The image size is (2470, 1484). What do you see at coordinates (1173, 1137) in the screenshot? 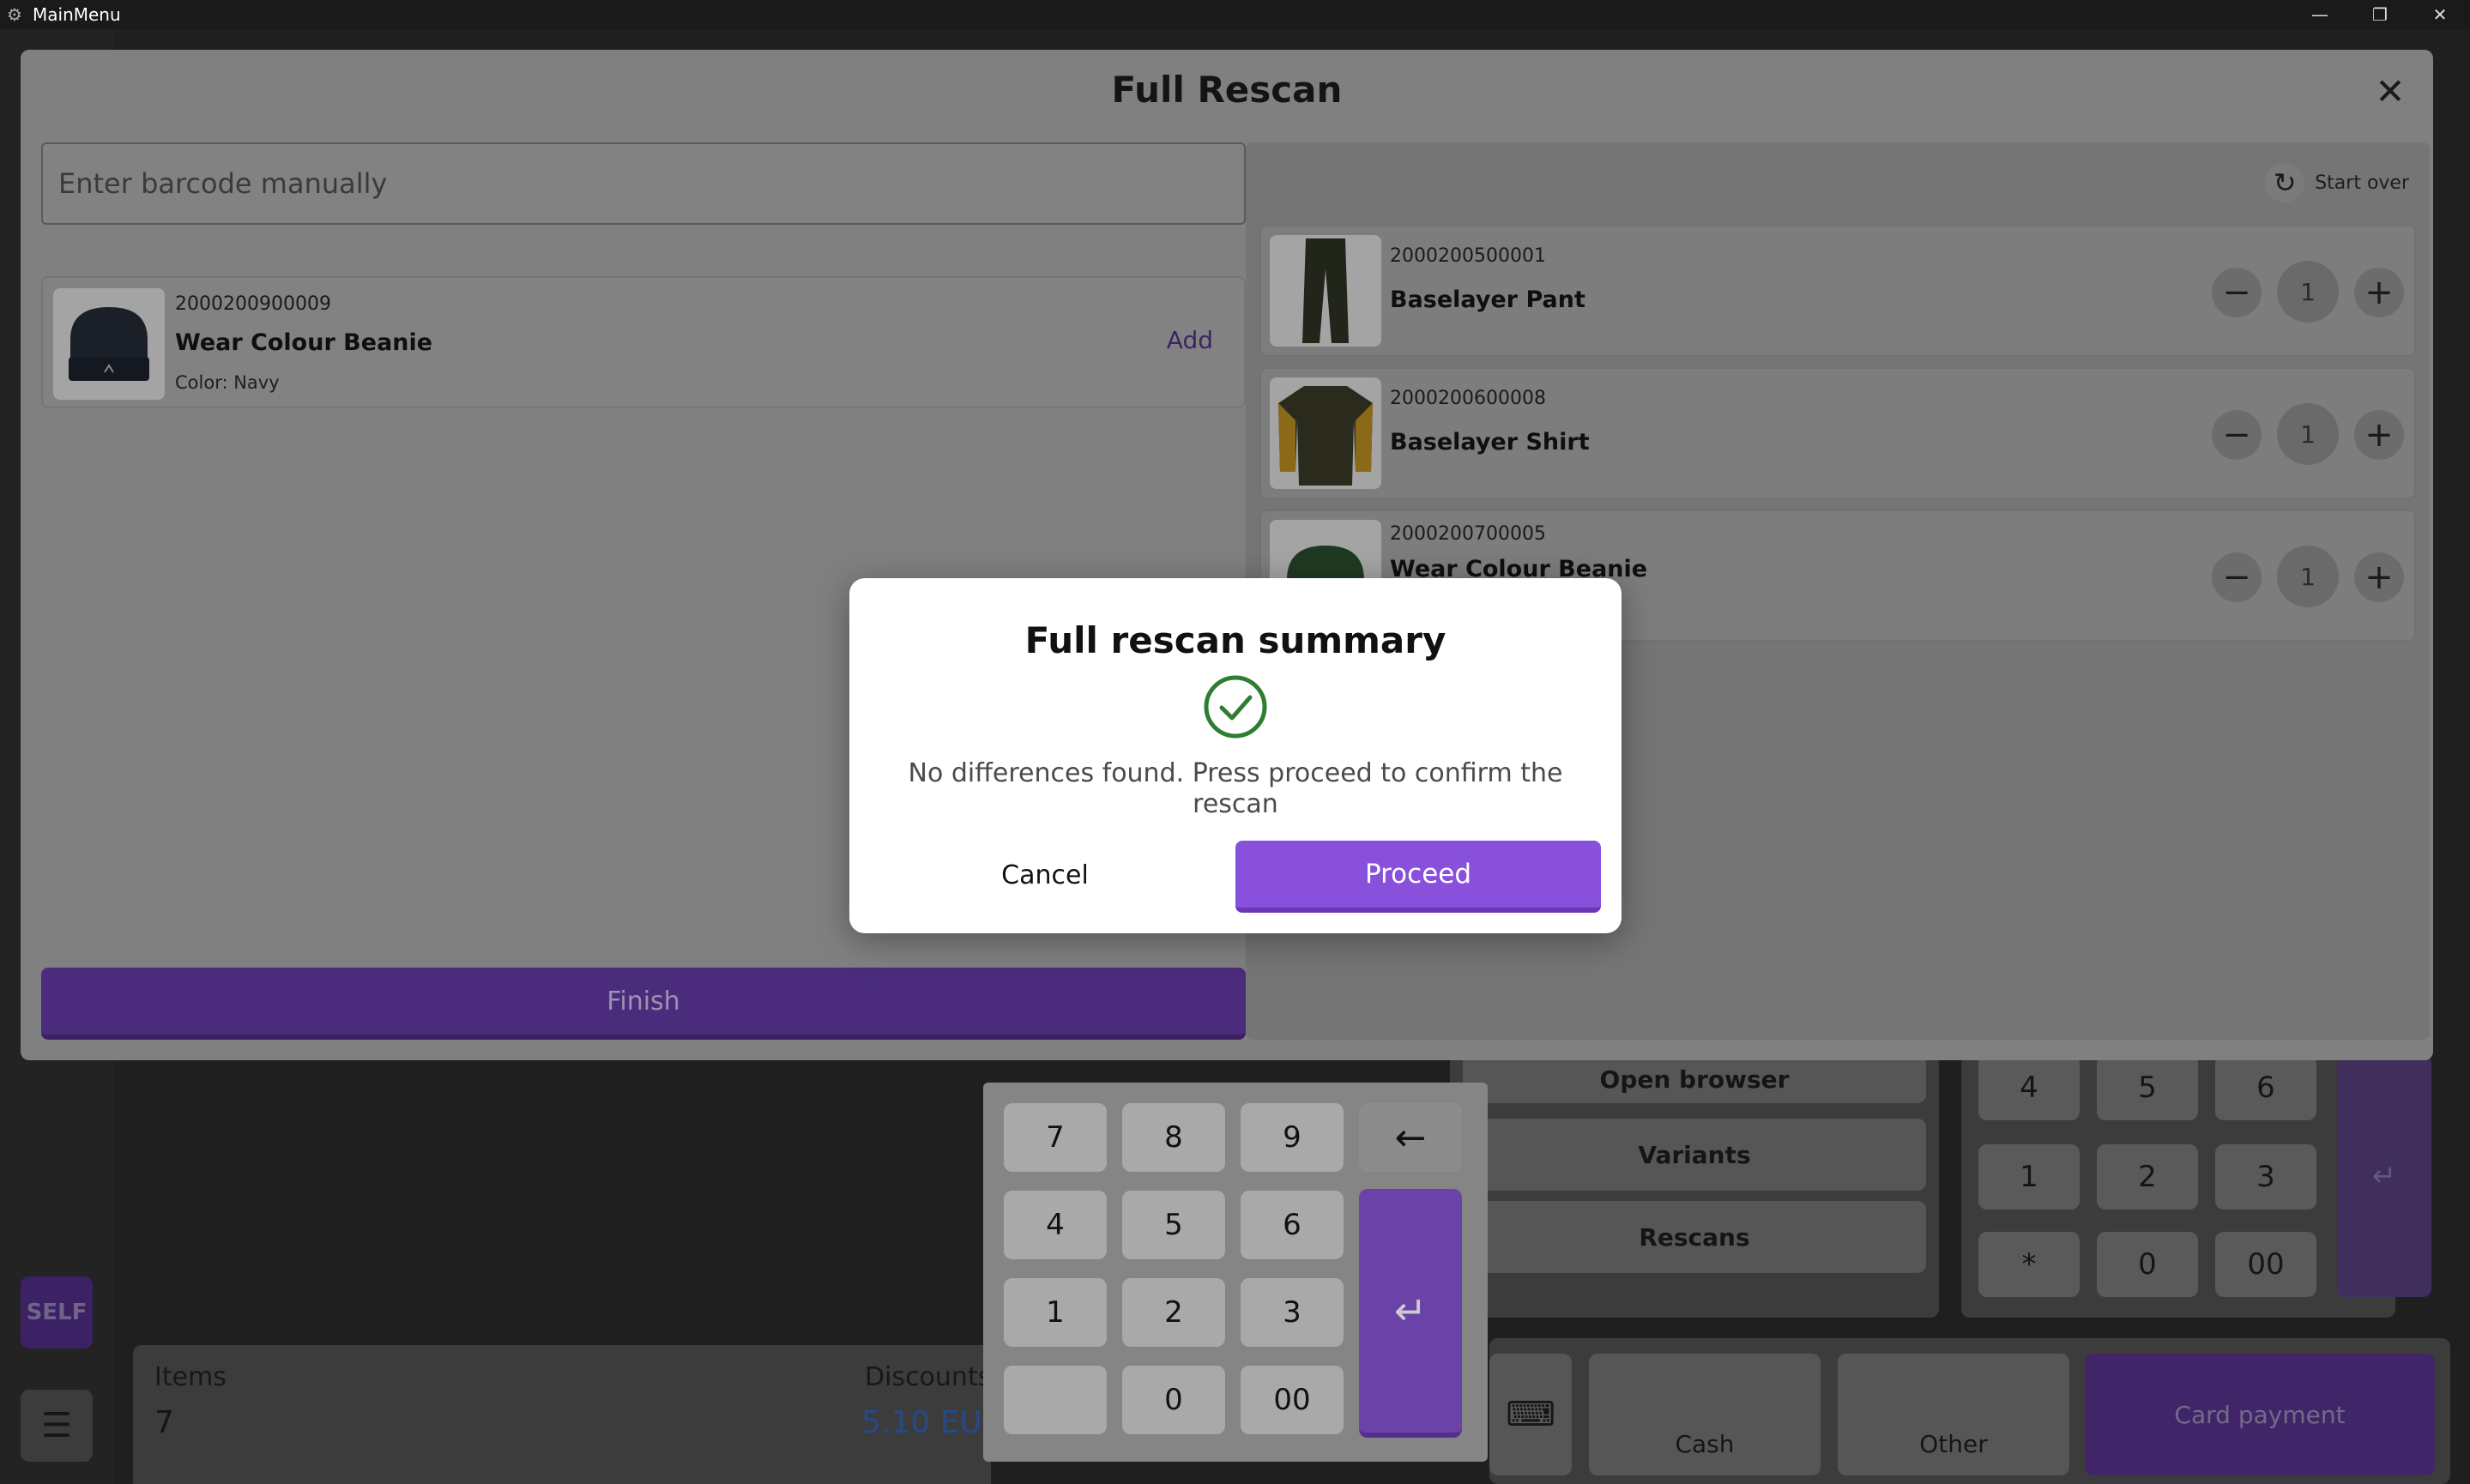
I see `numpad-key-8: 8` at bounding box center [1173, 1137].